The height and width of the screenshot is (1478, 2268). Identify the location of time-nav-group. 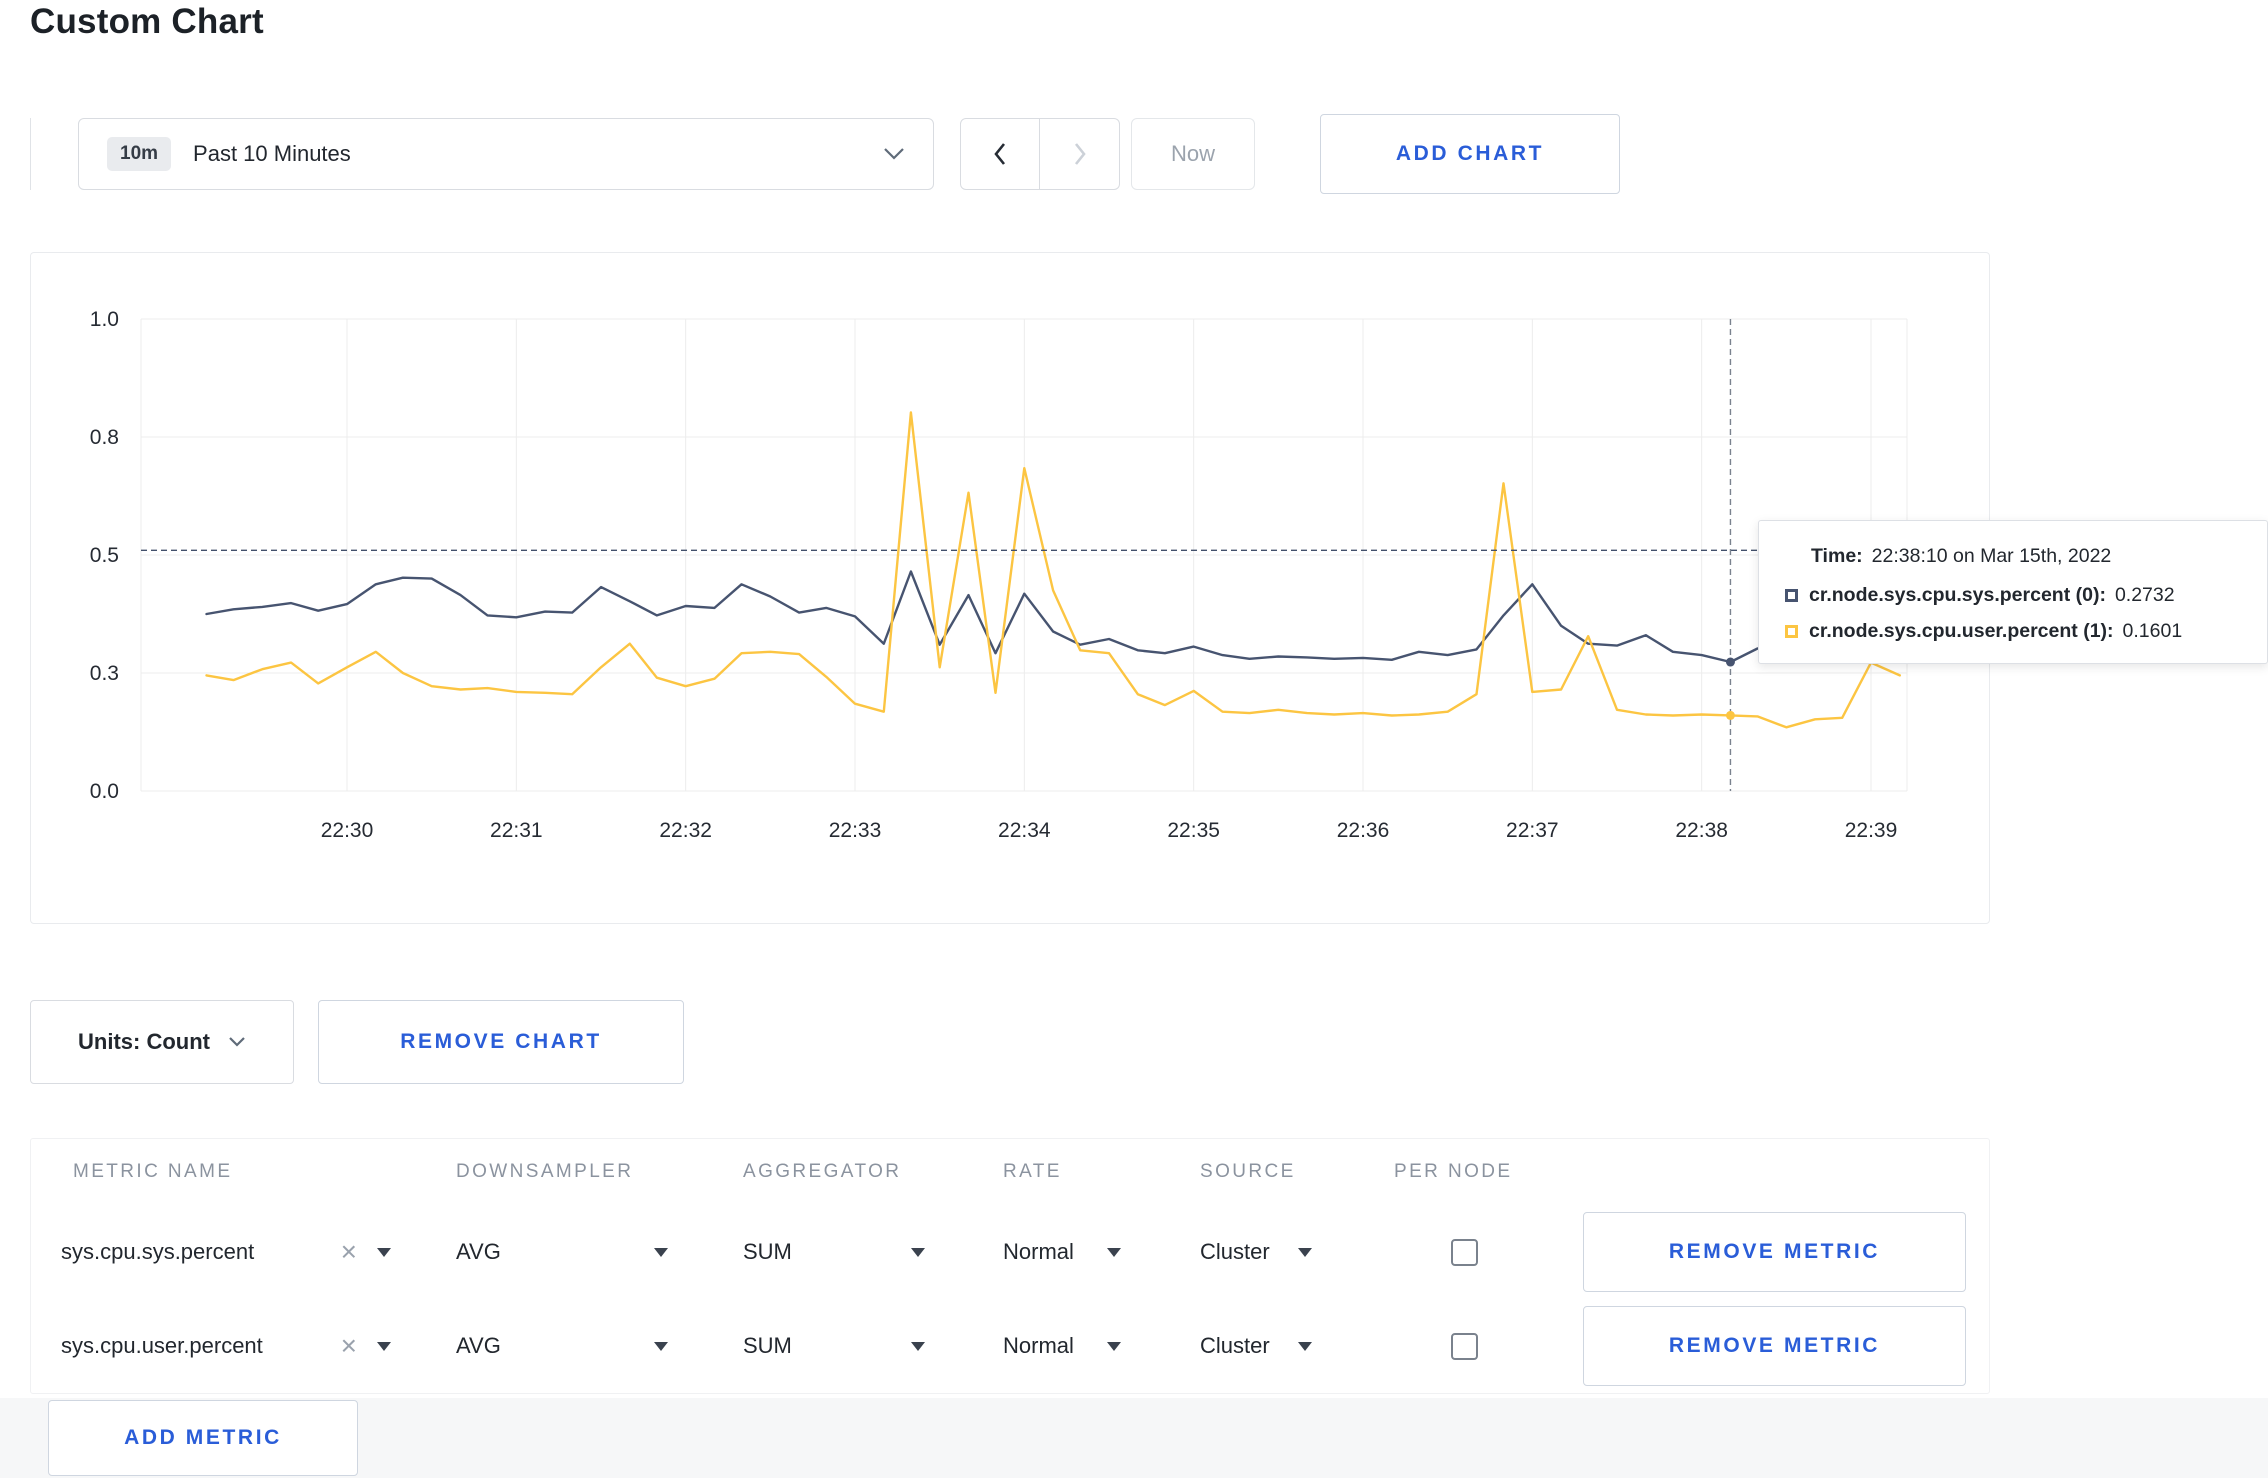
(1040, 154).